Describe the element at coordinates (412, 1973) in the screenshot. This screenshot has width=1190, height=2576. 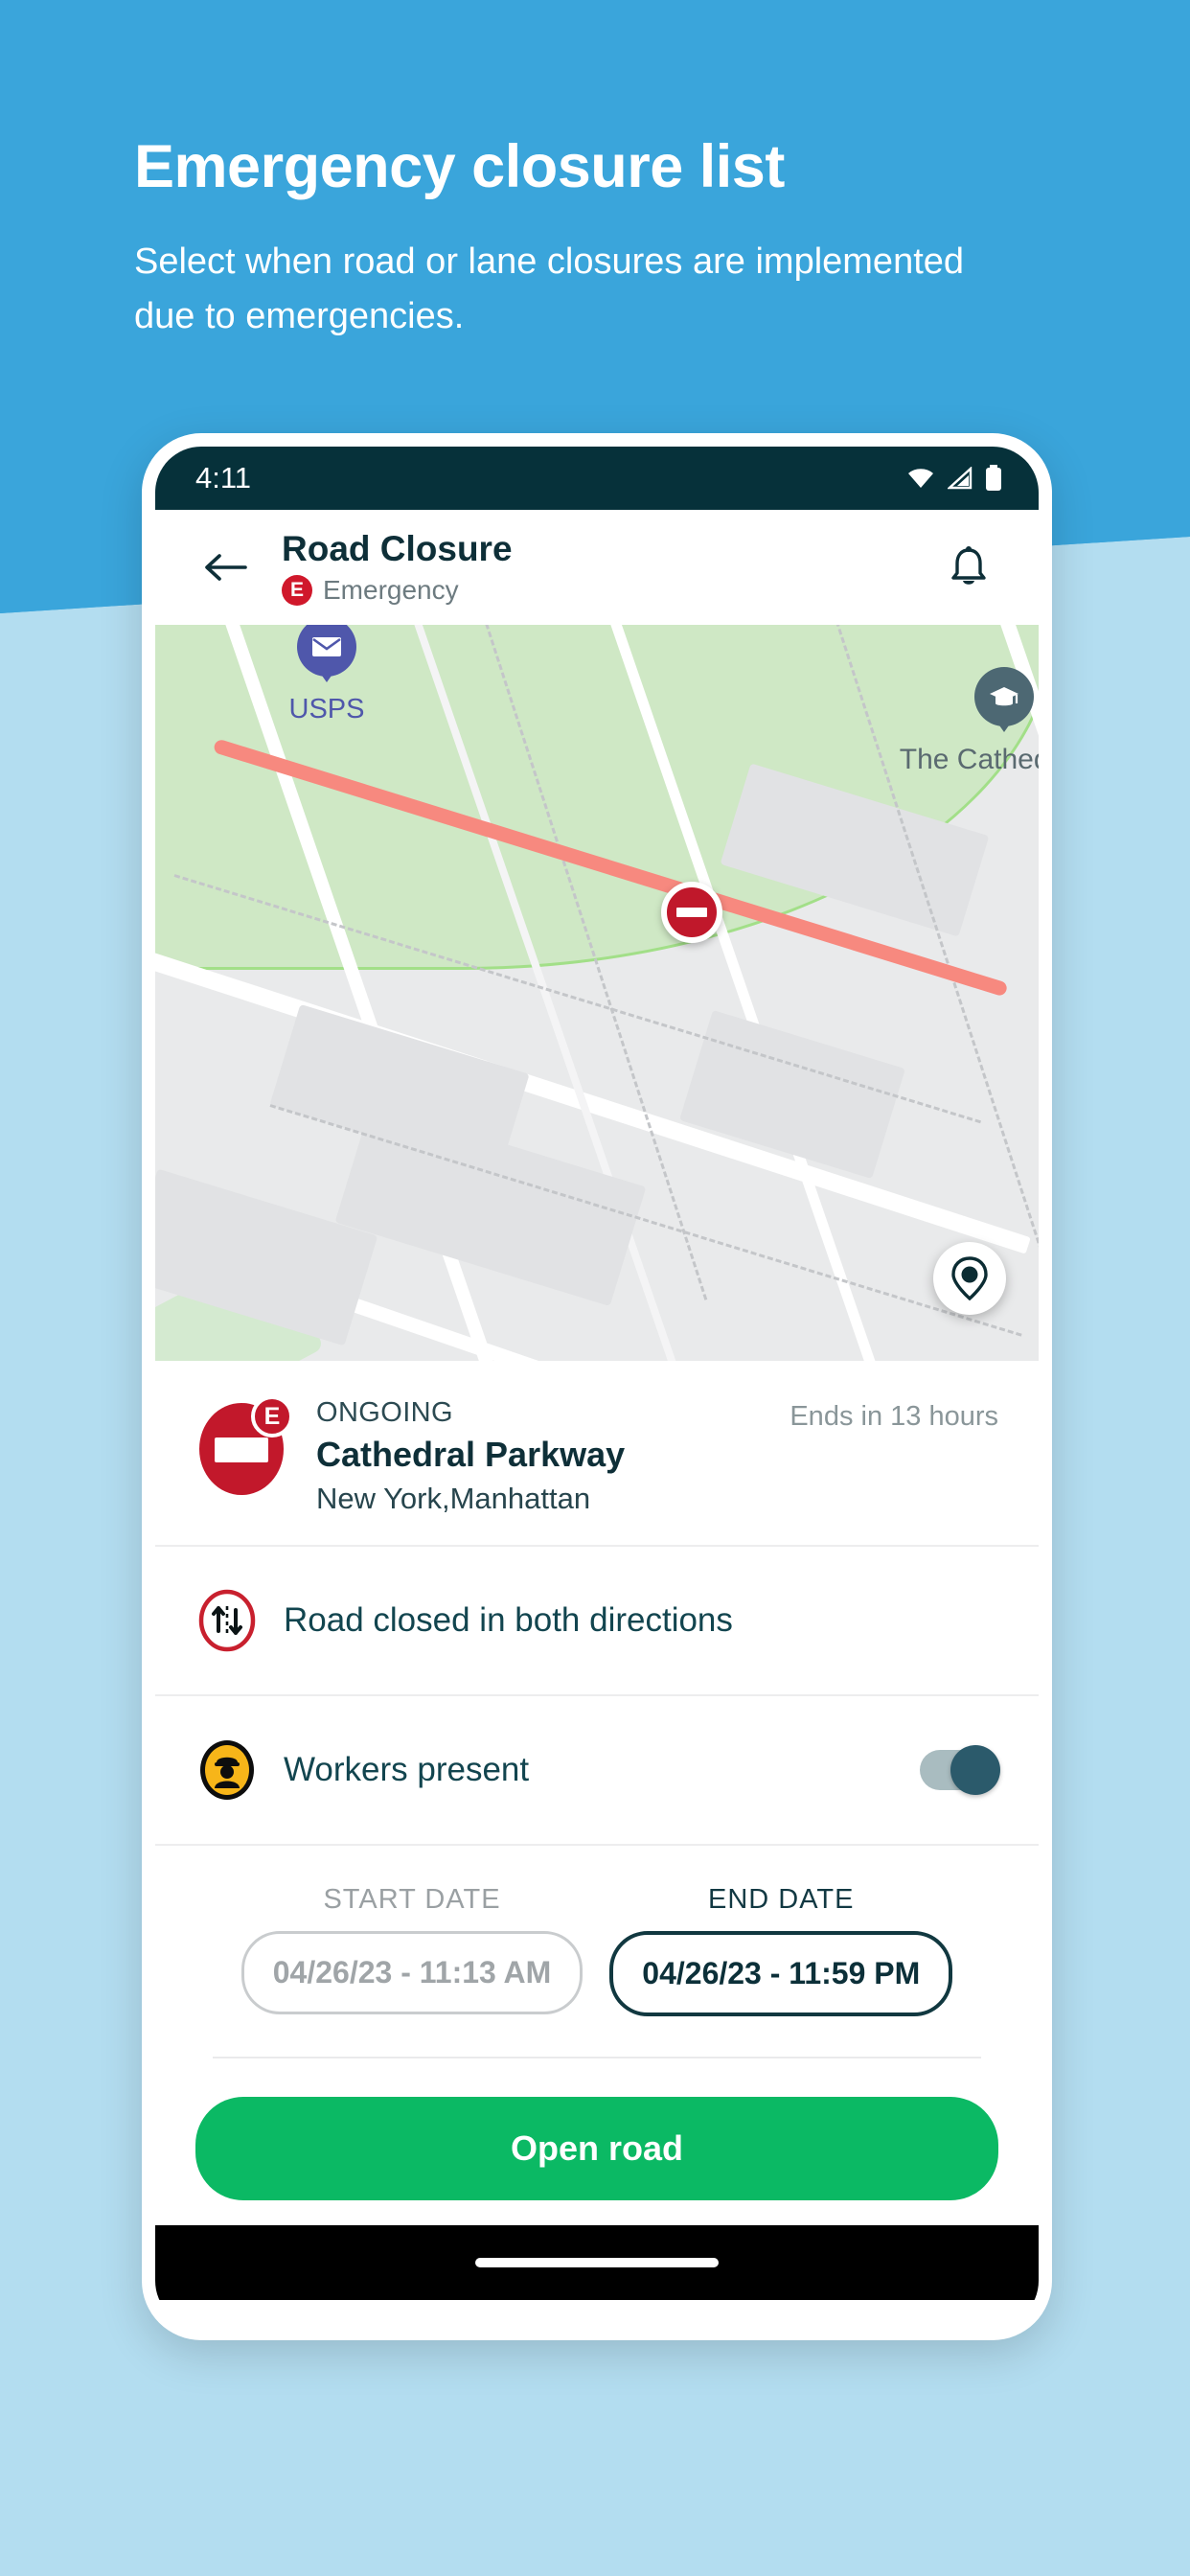
I see `start-date-field: 04/26/23 - 11:13 AM` at that location.